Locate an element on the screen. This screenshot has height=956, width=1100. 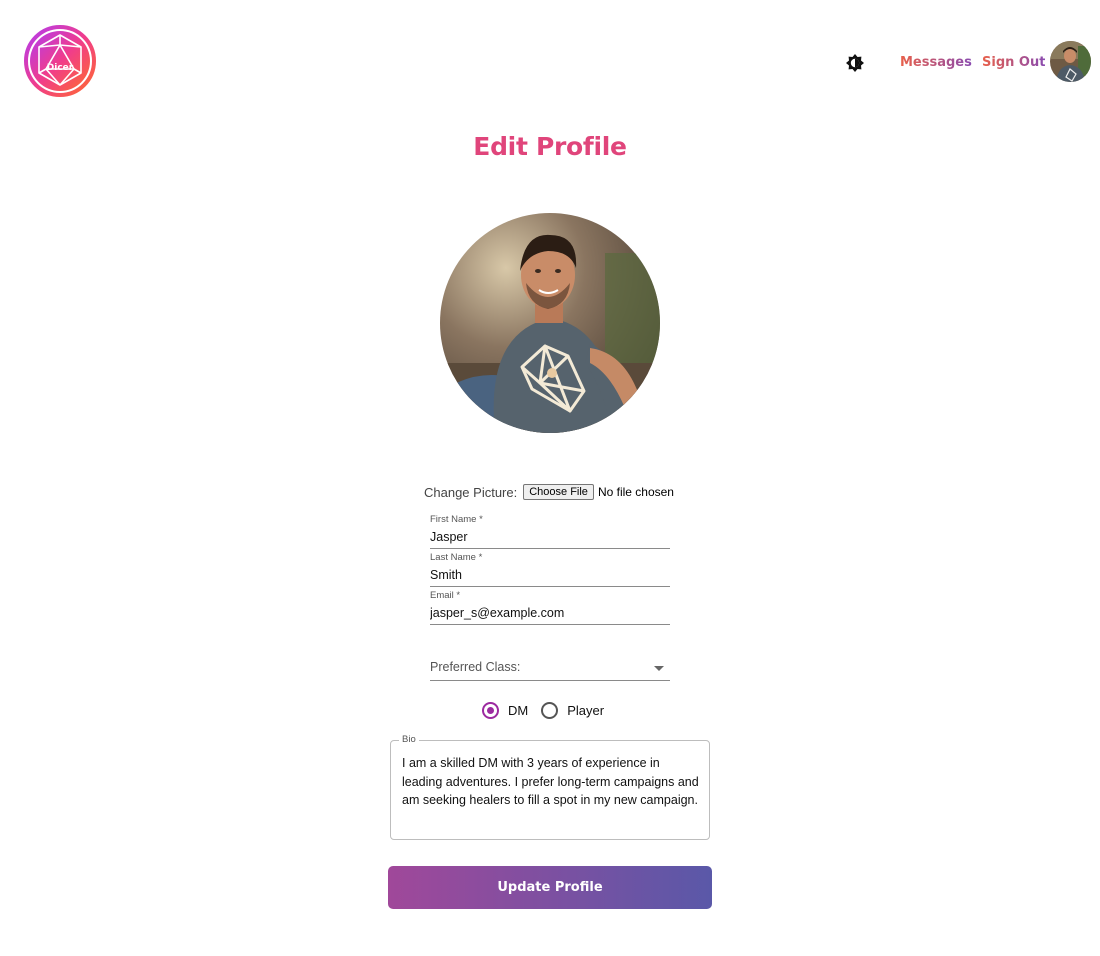
update-profile-button: Update Profile is located at coordinates (550, 887).